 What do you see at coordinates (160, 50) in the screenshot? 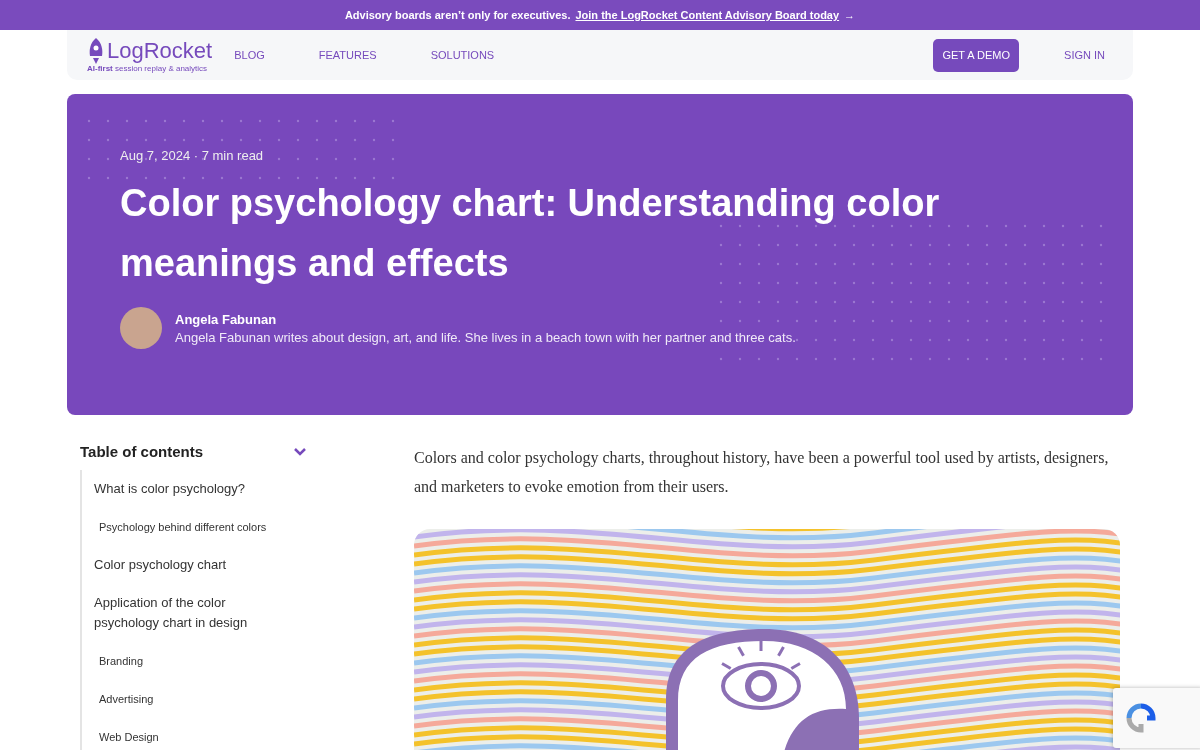
I see `logo-text: LogRocket` at bounding box center [160, 50].